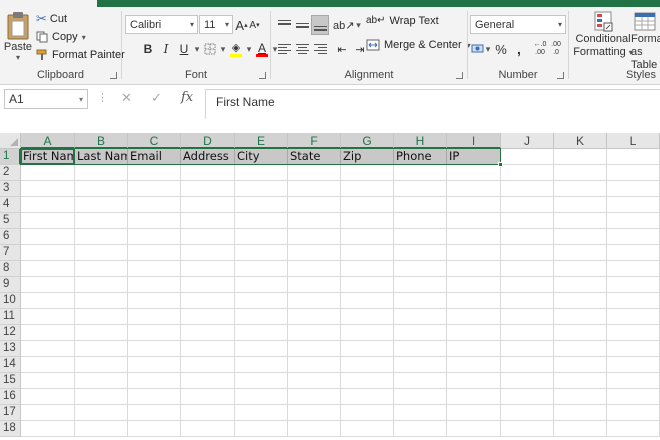  I want to click on cell-a11, so click(48, 317).